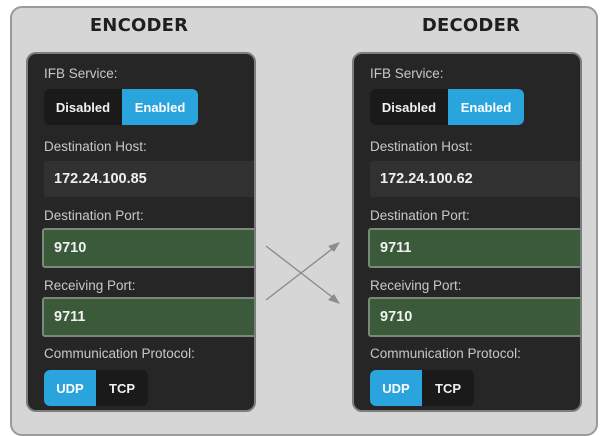  Describe the element at coordinates (475, 179) in the screenshot. I see `destination-host-input: 172.24.100.62` at that location.